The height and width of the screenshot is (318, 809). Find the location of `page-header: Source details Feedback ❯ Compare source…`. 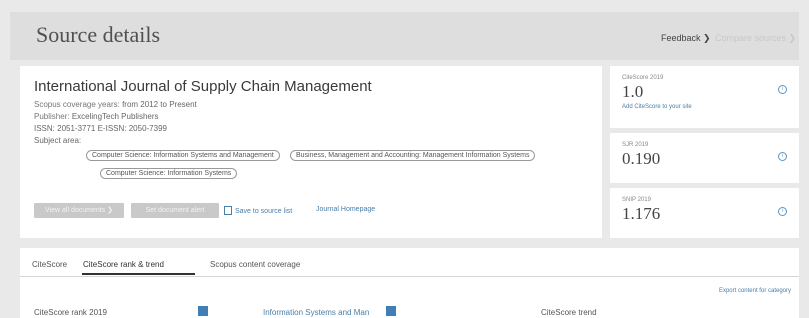

page-header: Source details Feedback ❯ Compare source… is located at coordinates (404, 36).